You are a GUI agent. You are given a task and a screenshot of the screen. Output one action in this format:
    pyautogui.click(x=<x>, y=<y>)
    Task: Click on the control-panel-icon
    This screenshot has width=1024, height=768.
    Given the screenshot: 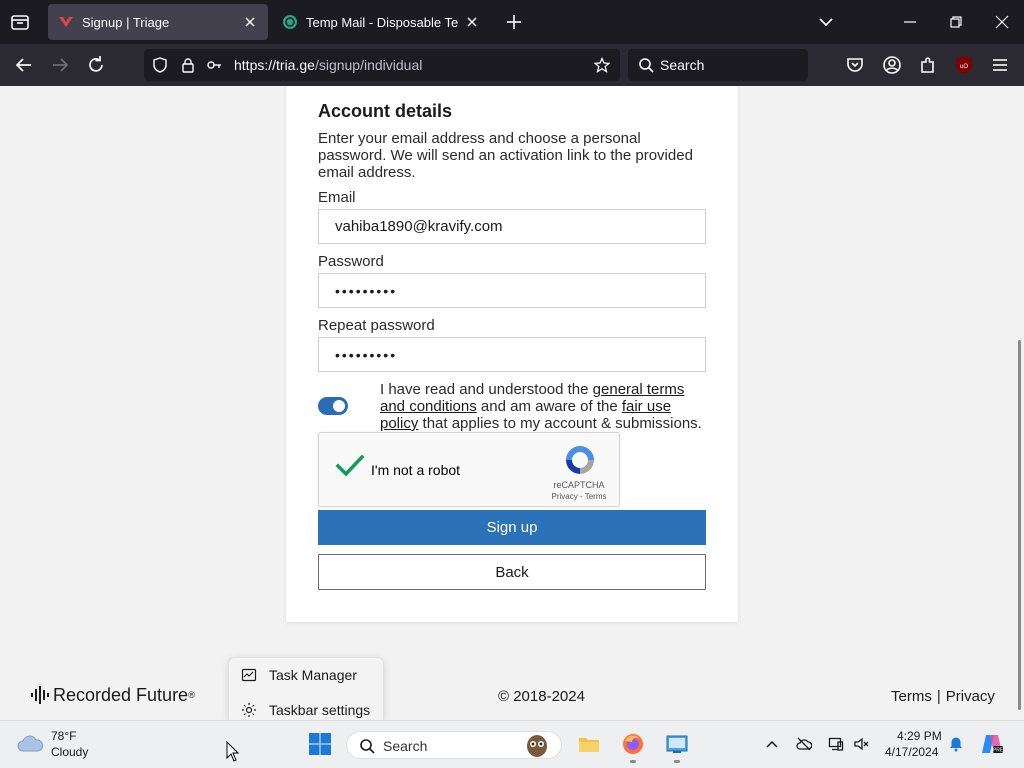 What is the action you would take?
    pyautogui.click(x=677, y=744)
    